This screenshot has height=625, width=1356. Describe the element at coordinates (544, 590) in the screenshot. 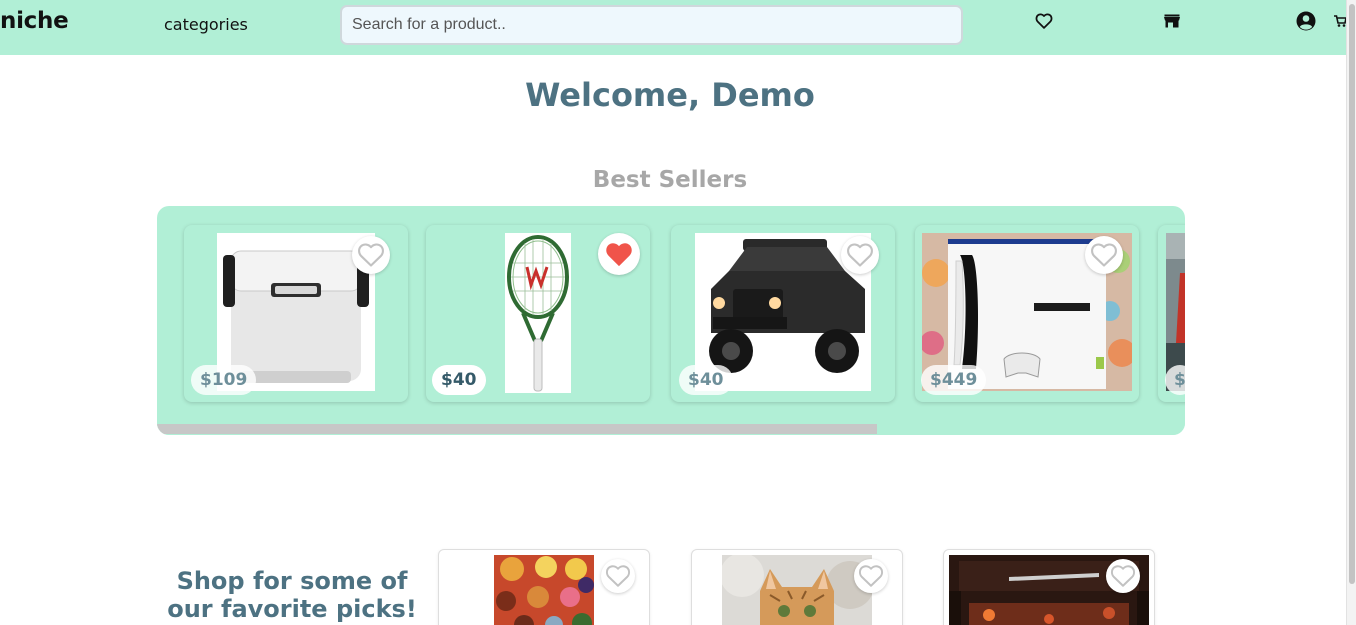

I see `charcuterie-image` at that location.